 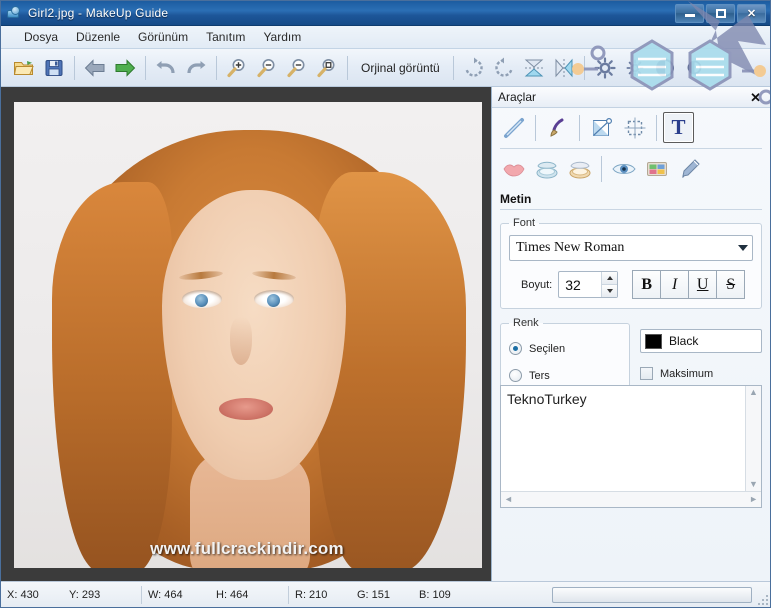 I want to click on section-title-metin: Metin, so click(x=516, y=199).